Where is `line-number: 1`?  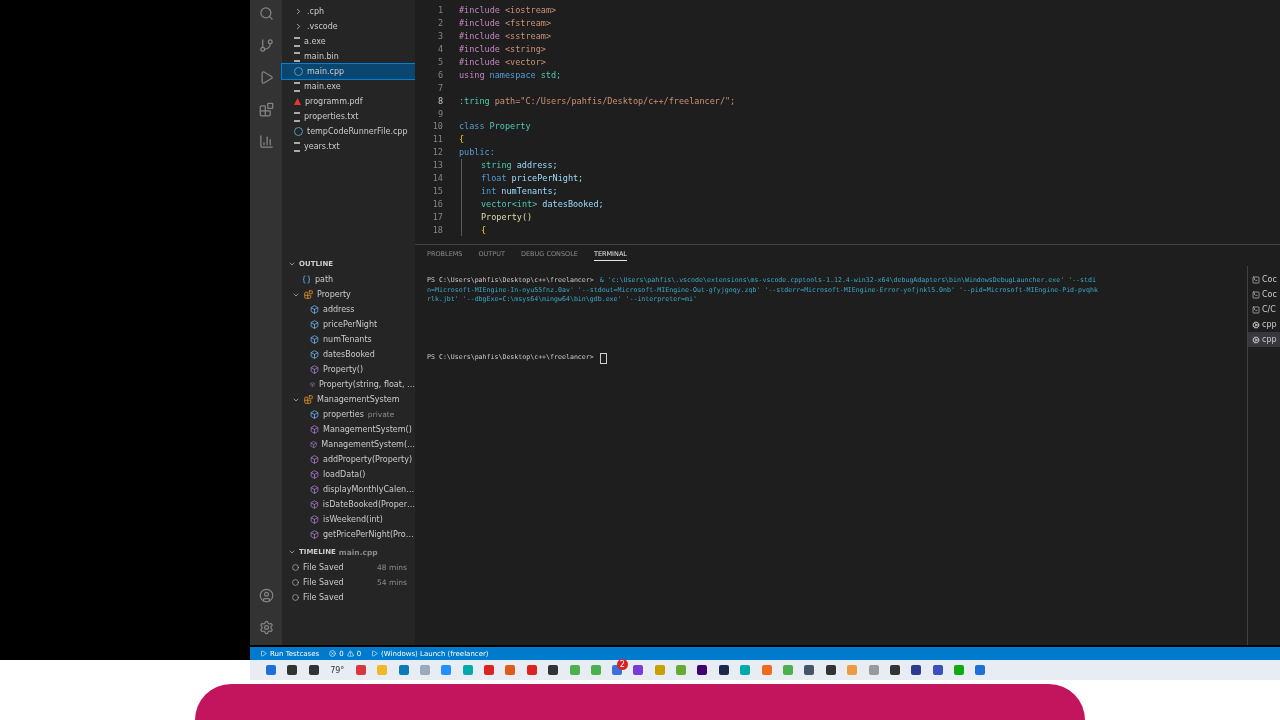
line-number: 1 is located at coordinates (439, 10).